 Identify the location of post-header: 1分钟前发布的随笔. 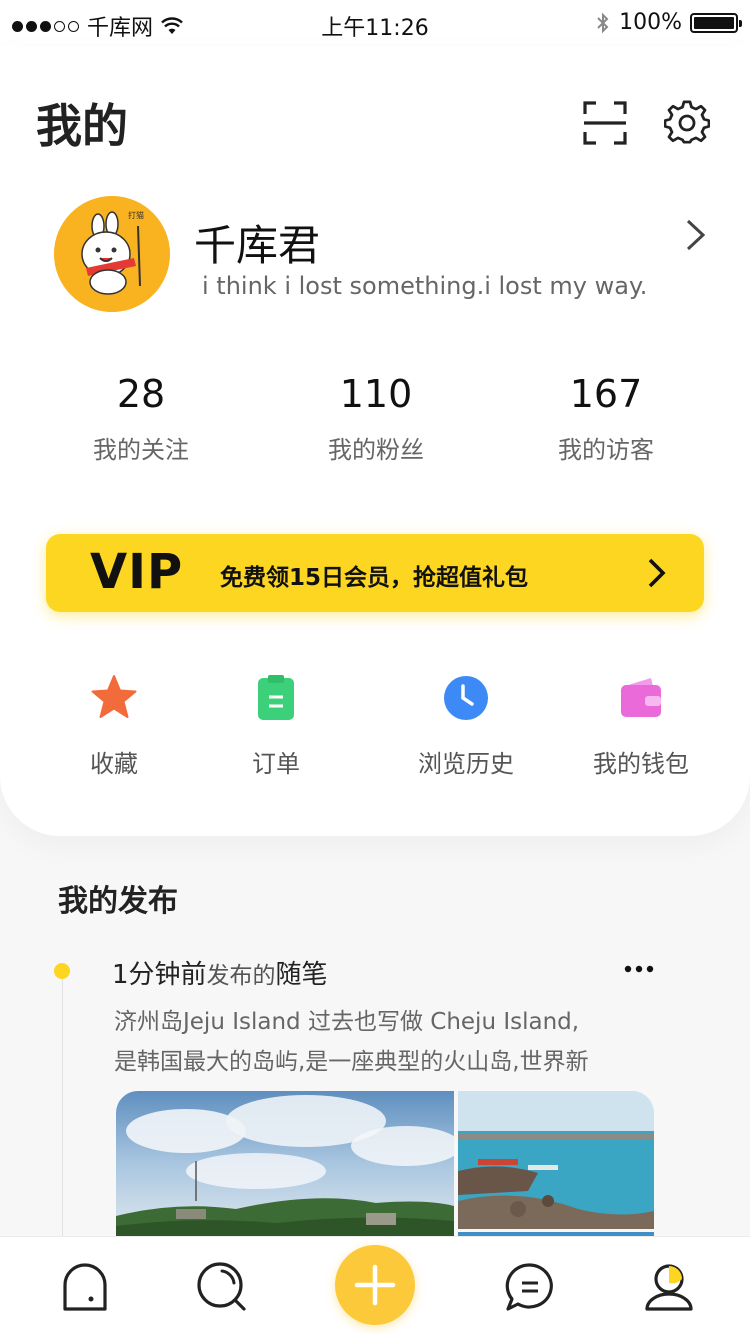
(220, 972).